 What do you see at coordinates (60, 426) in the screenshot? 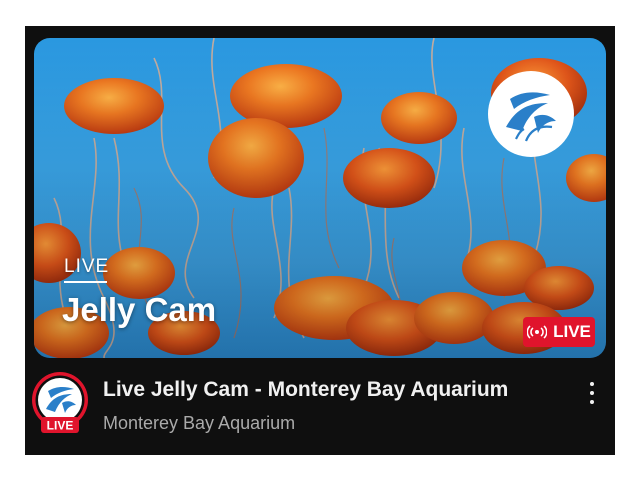
I see `avatar-live-label: LIVE` at bounding box center [60, 426].